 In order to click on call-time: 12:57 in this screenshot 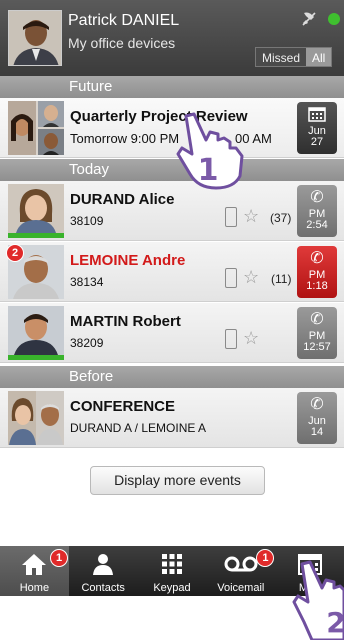, I will do `click(317, 347)`.